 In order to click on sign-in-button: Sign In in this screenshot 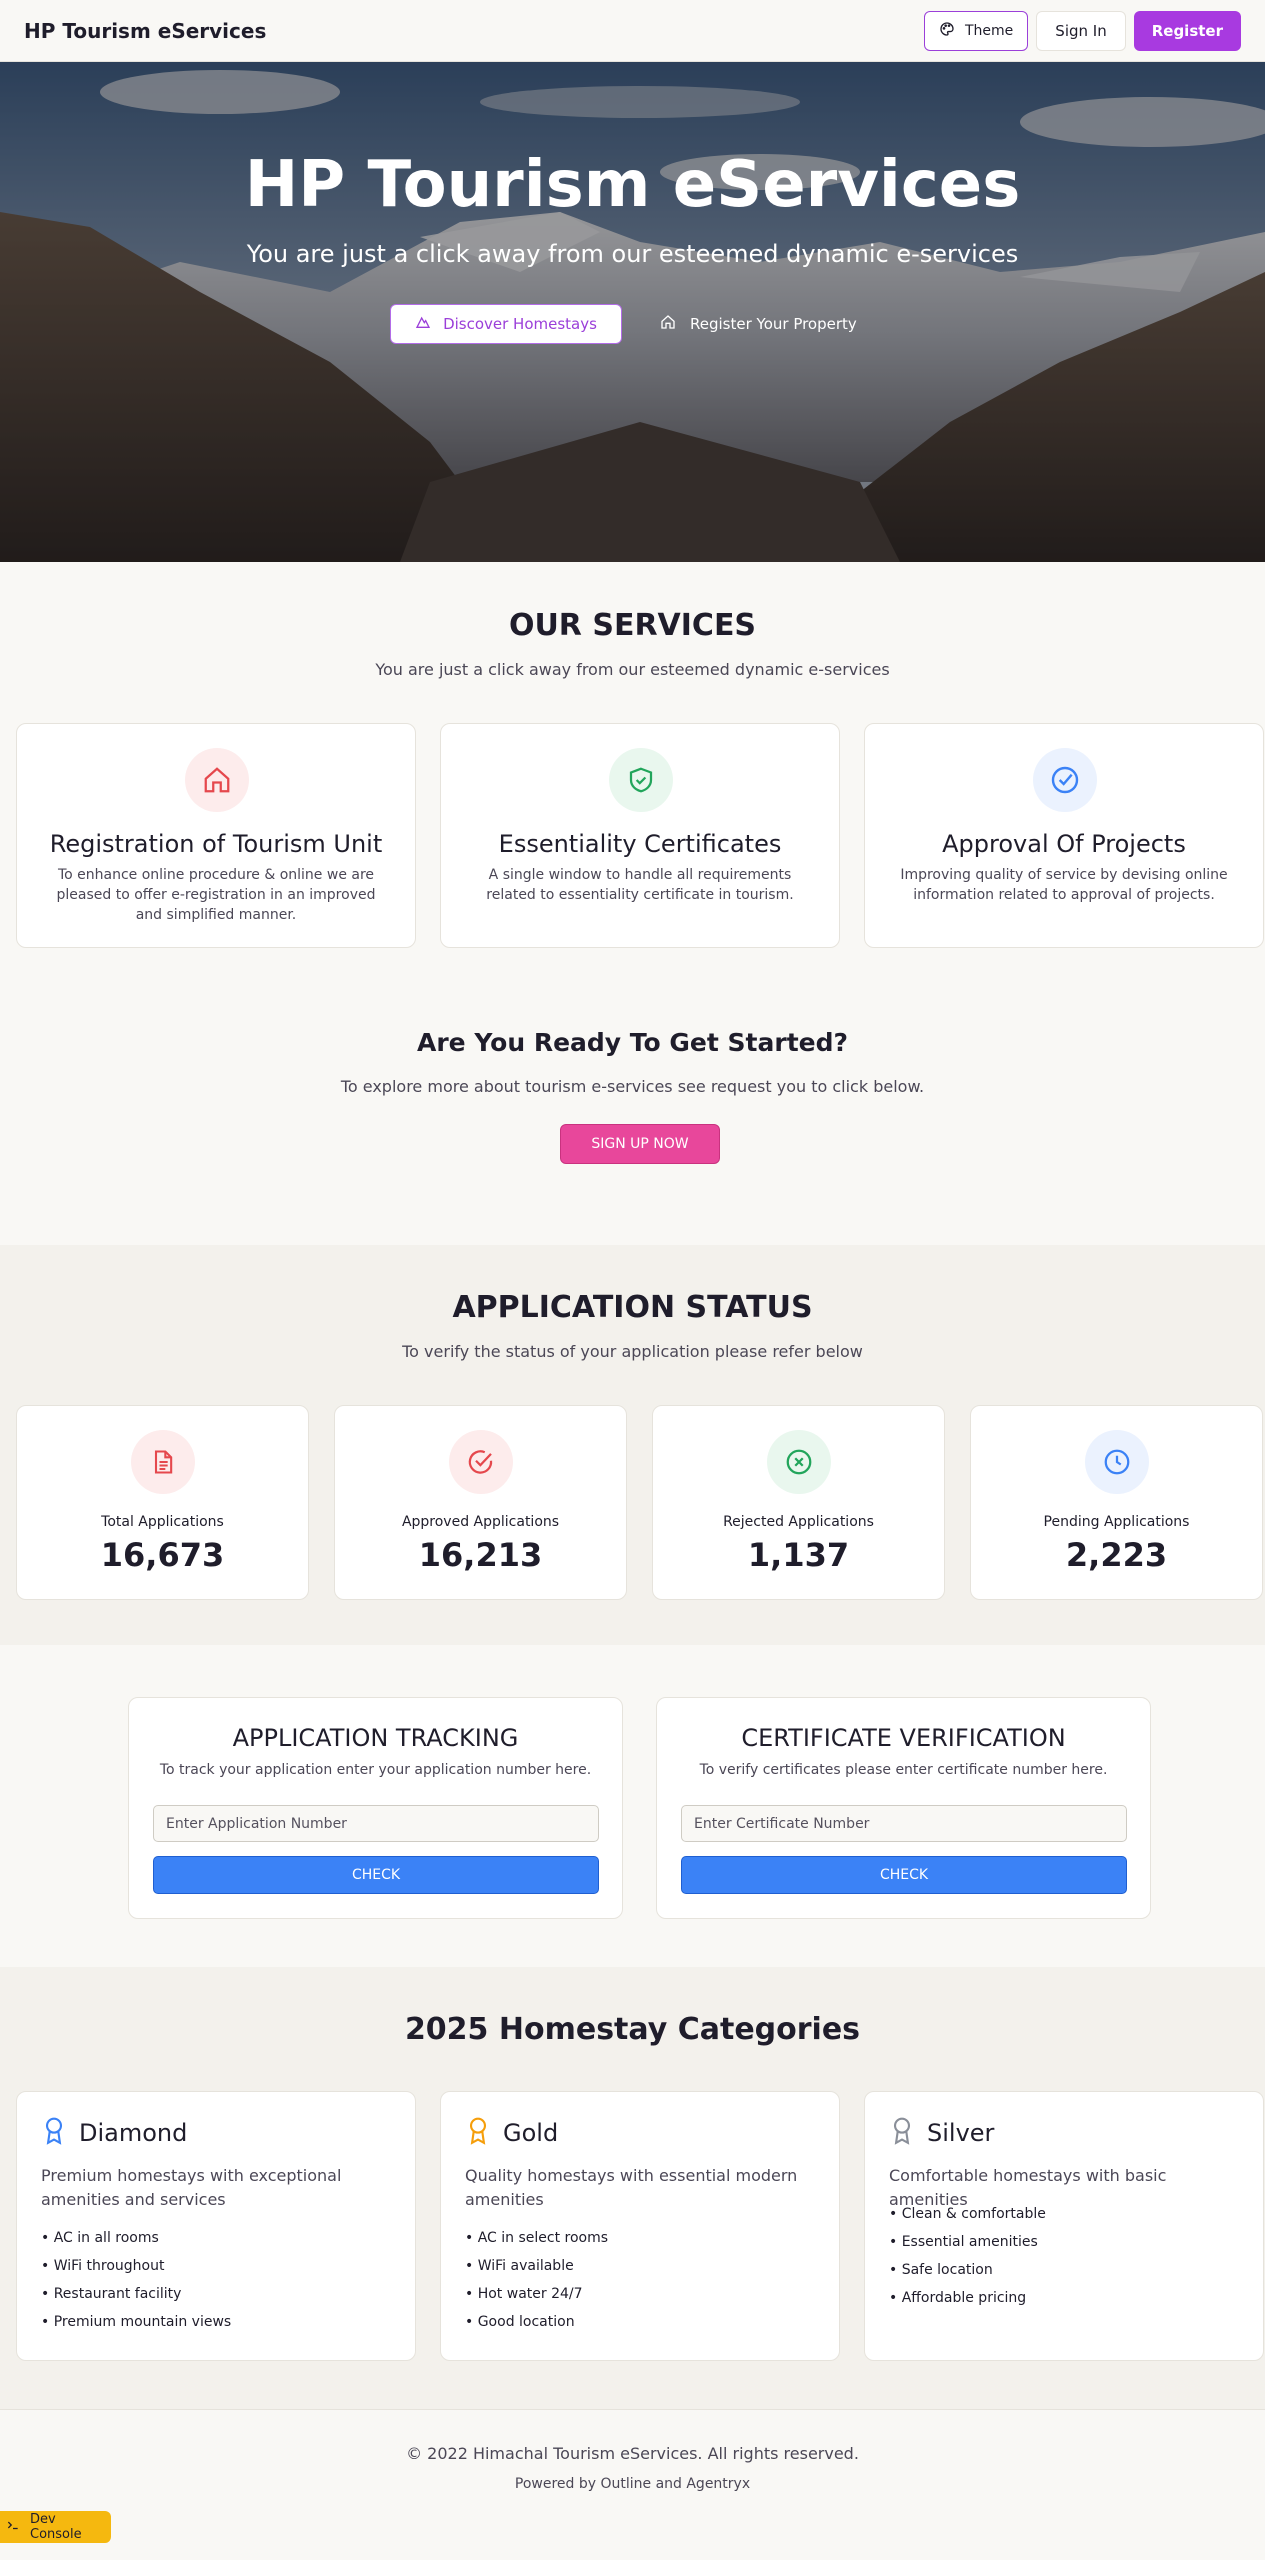, I will do `click(1081, 30)`.